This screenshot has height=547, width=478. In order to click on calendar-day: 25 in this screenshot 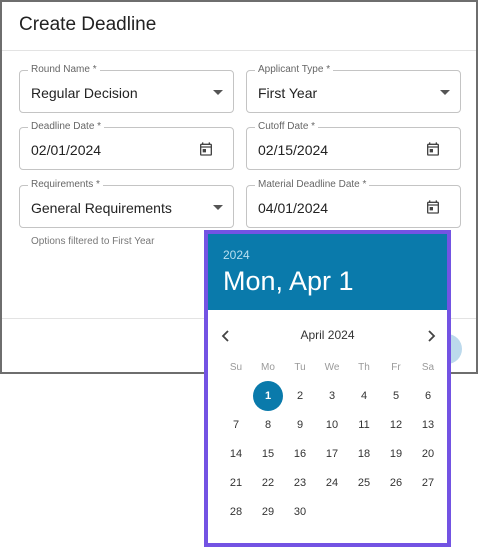, I will do `click(364, 483)`.